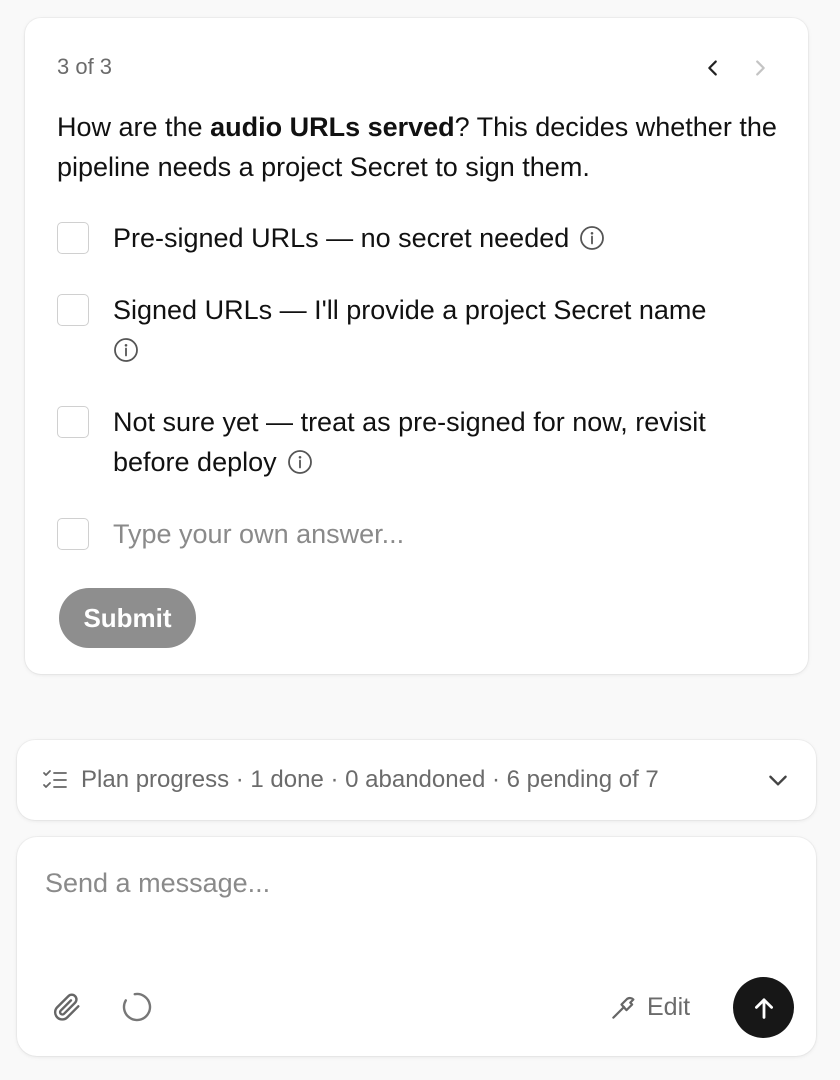  I want to click on spinner-icon, so click(137, 1007).